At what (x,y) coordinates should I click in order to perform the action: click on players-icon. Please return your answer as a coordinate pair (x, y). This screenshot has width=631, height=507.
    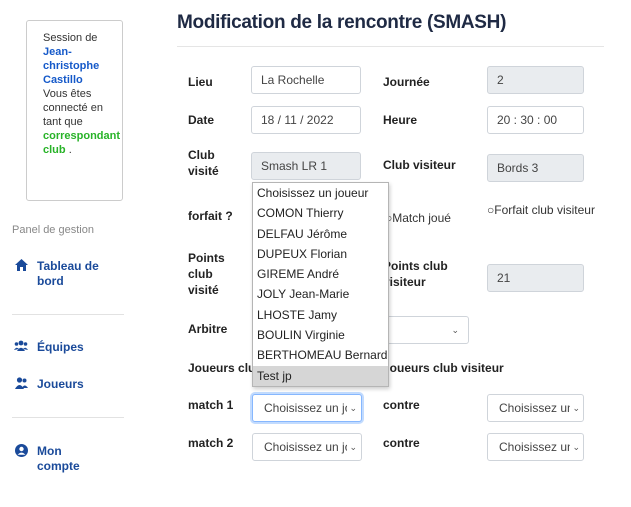
    Looking at the image, I should click on (21, 385).